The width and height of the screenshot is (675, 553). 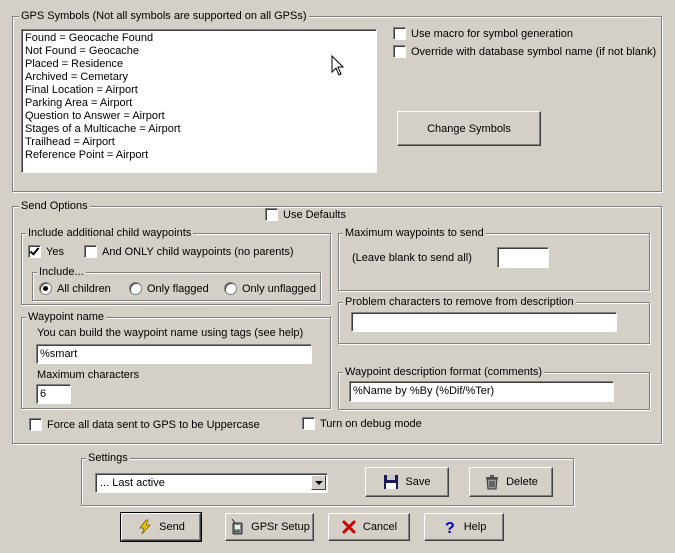 I want to click on override-symbol-box, so click(x=399, y=51).